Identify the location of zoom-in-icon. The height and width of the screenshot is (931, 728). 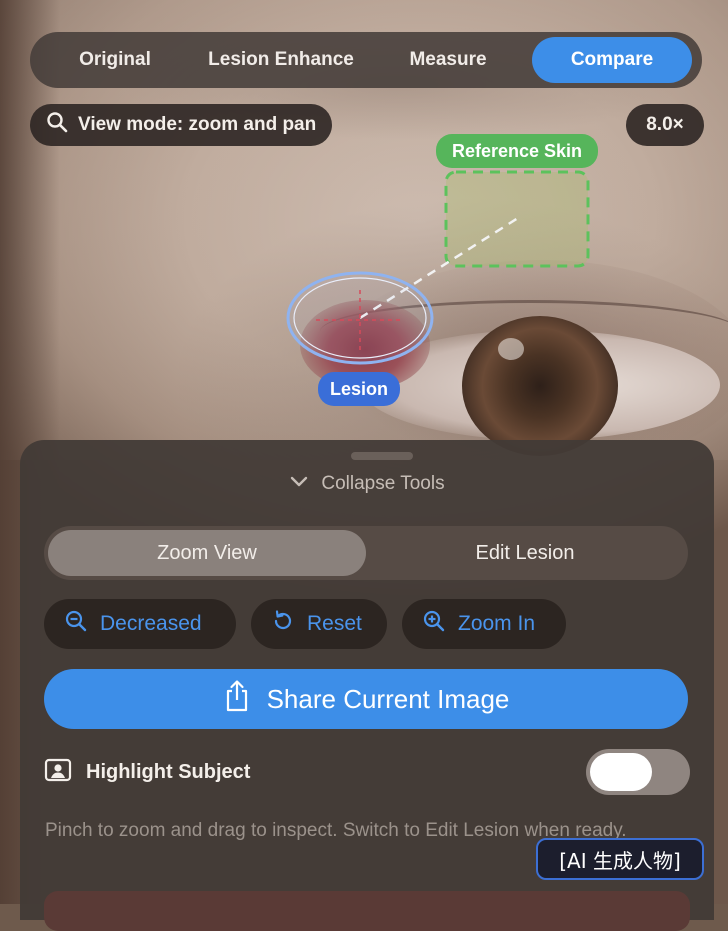
(434, 624).